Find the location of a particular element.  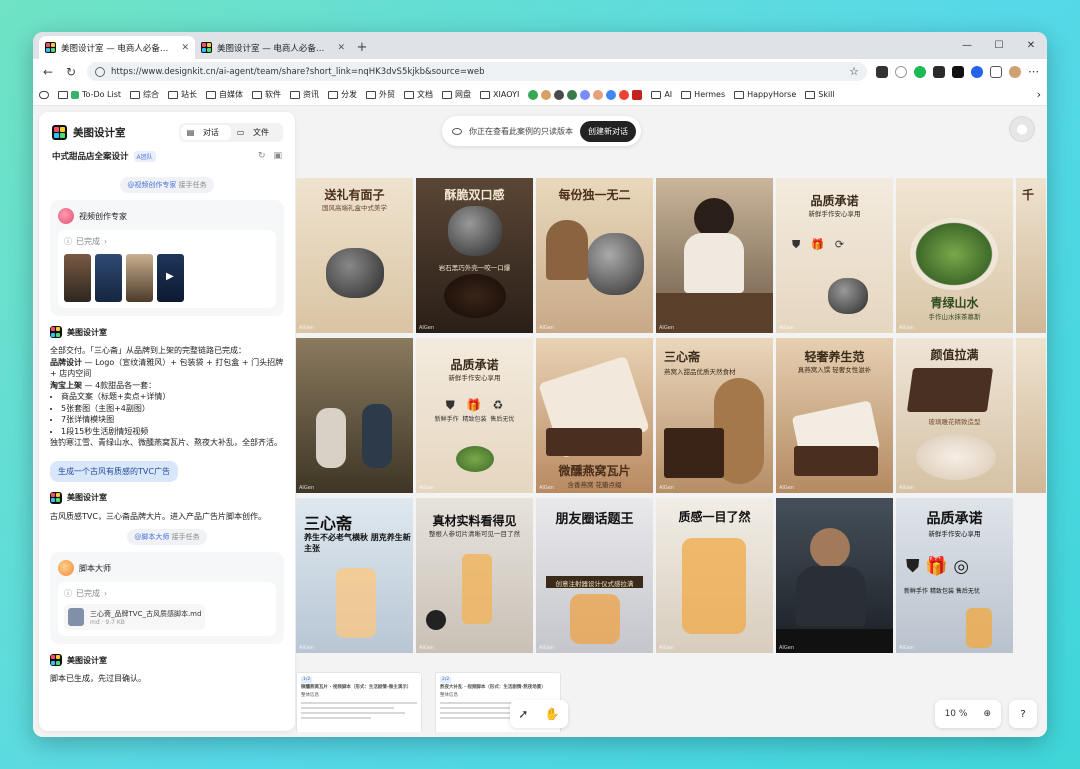

bookmark-folder: Skill is located at coordinates (820, 94).